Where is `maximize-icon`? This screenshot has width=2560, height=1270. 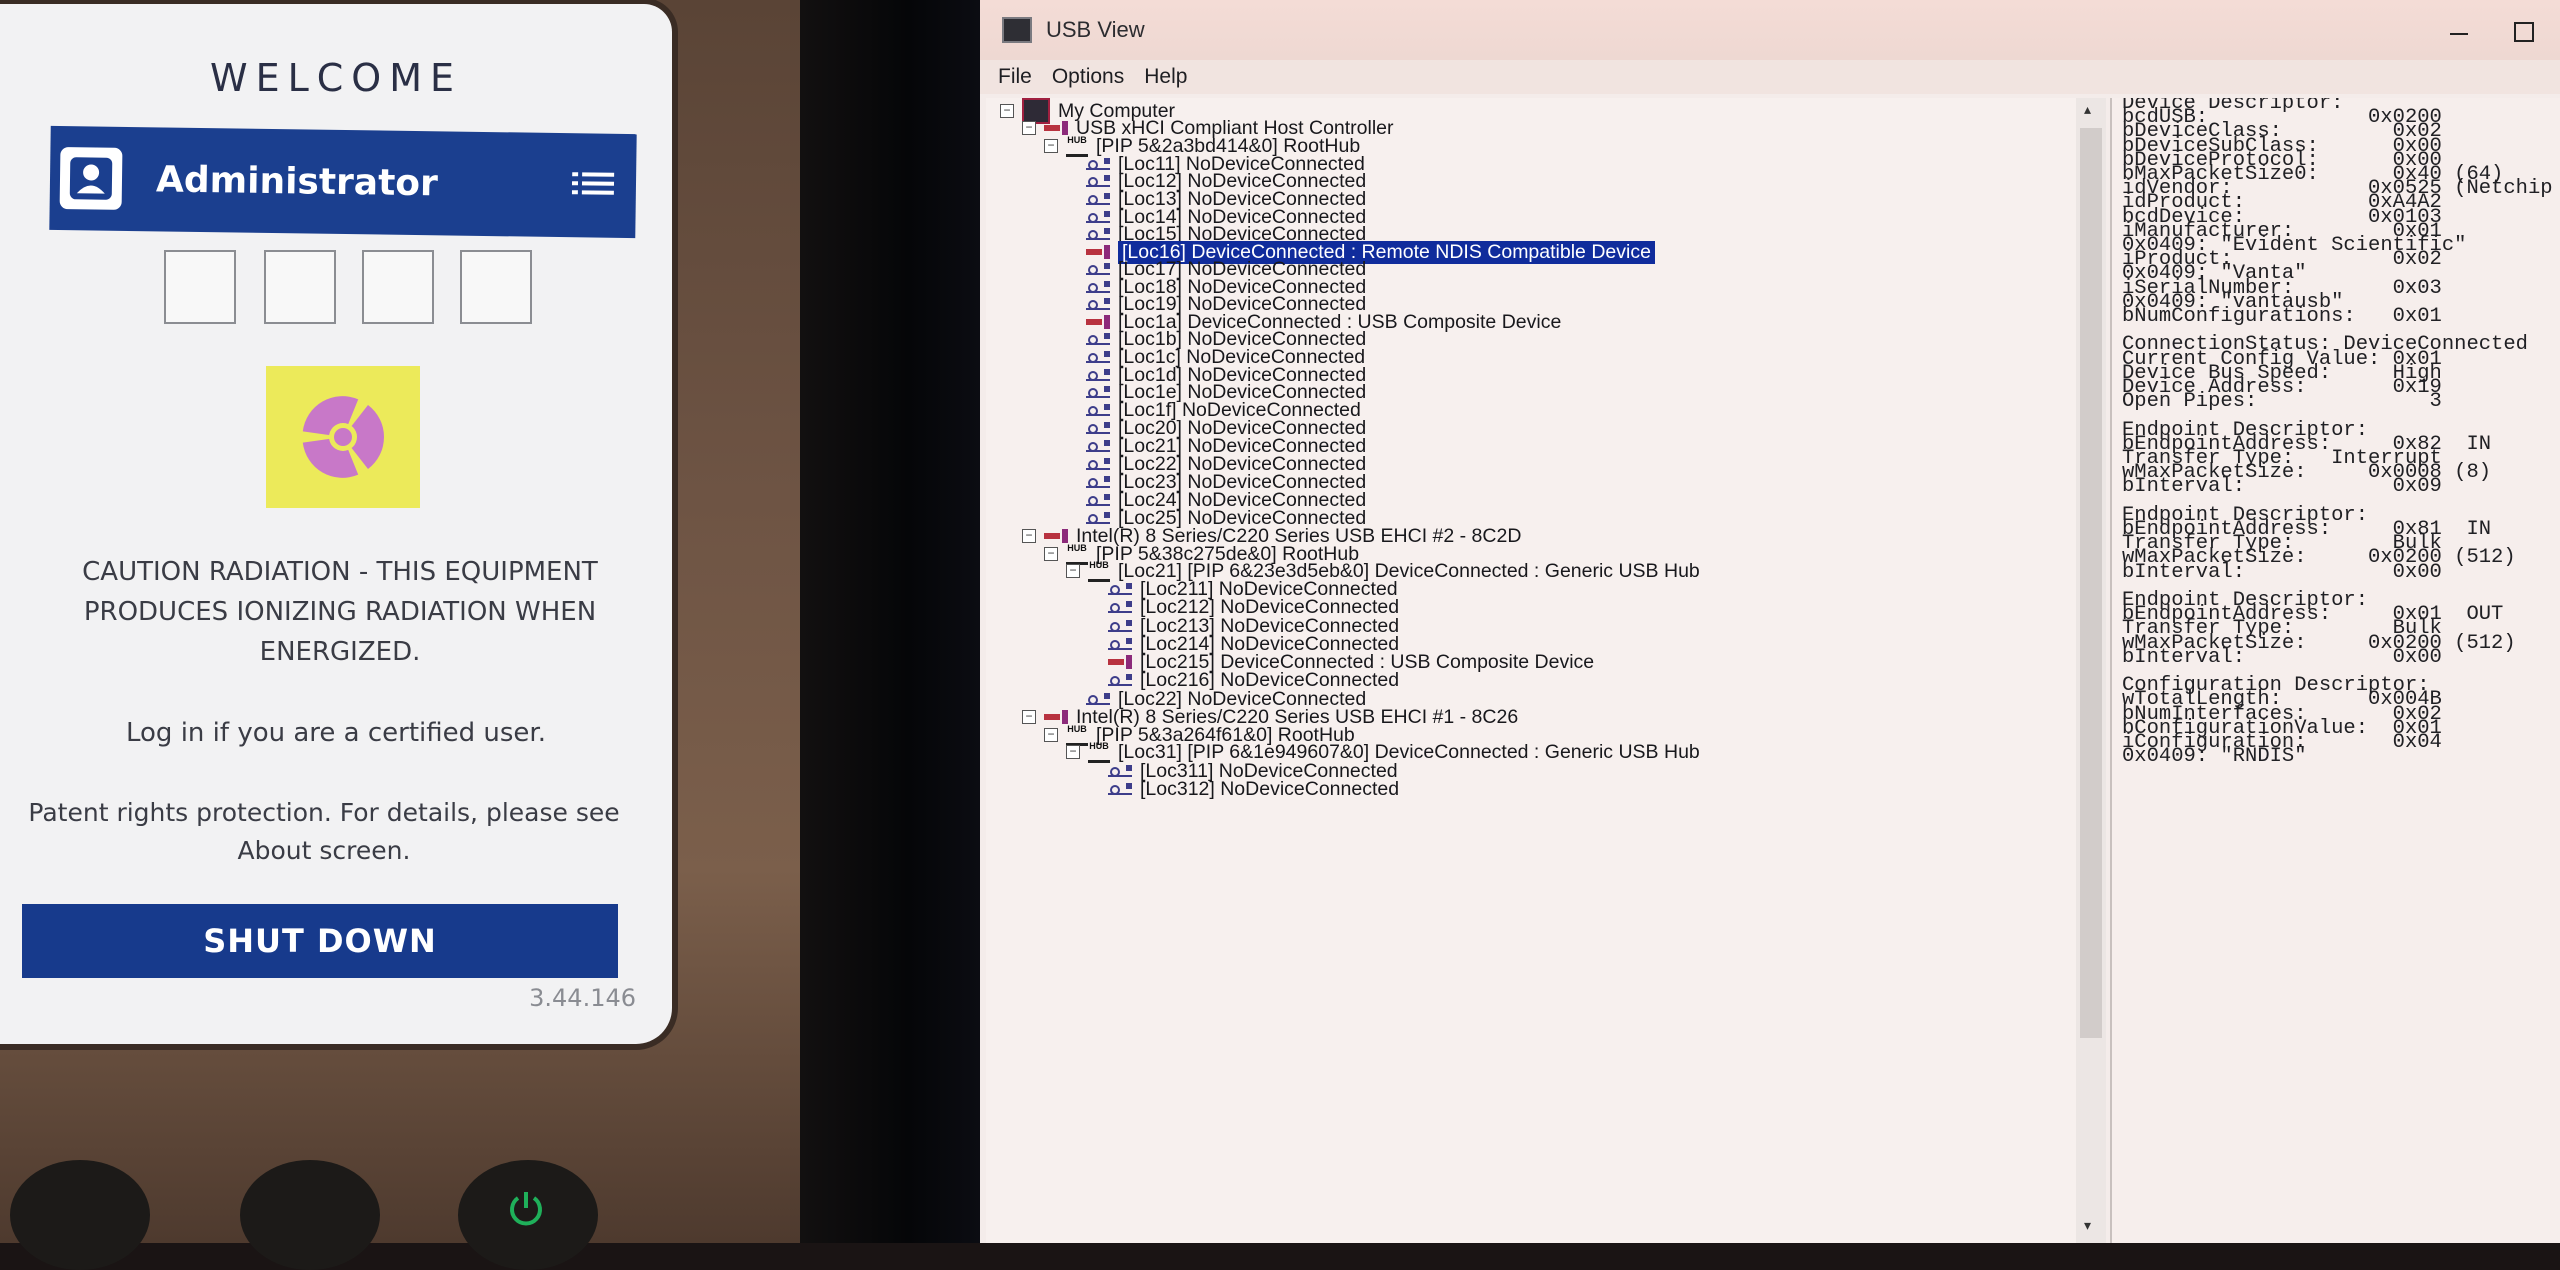 maximize-icon is located at coordinates (2524, 32).